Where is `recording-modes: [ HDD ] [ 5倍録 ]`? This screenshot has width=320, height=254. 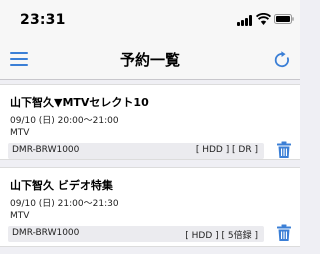
recording-modes: [ HDD ] [ 5倍録 ] is located at coordinates (221, 236).